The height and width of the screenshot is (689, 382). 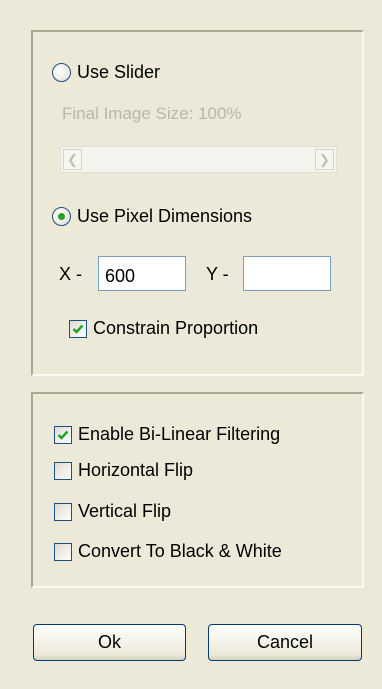 I want to click on horizontal-flip-checkbox: Horizontal Flip, so click(x=123, y=470).